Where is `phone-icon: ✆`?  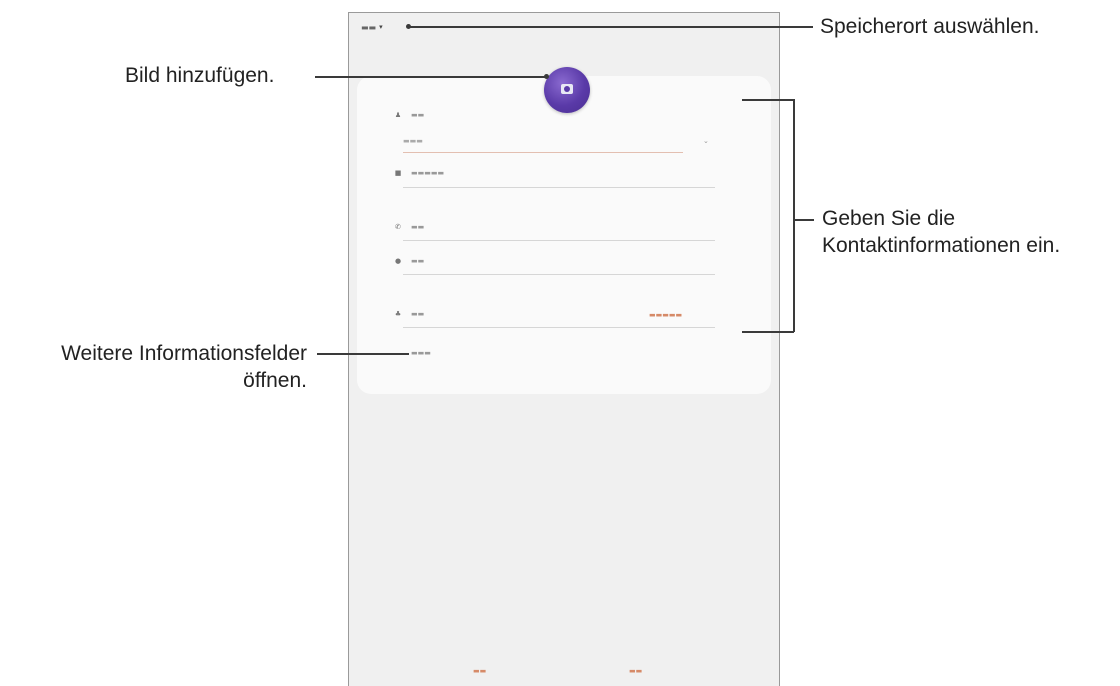
phone-icon: ✆ is located at coordinates (398, 227).